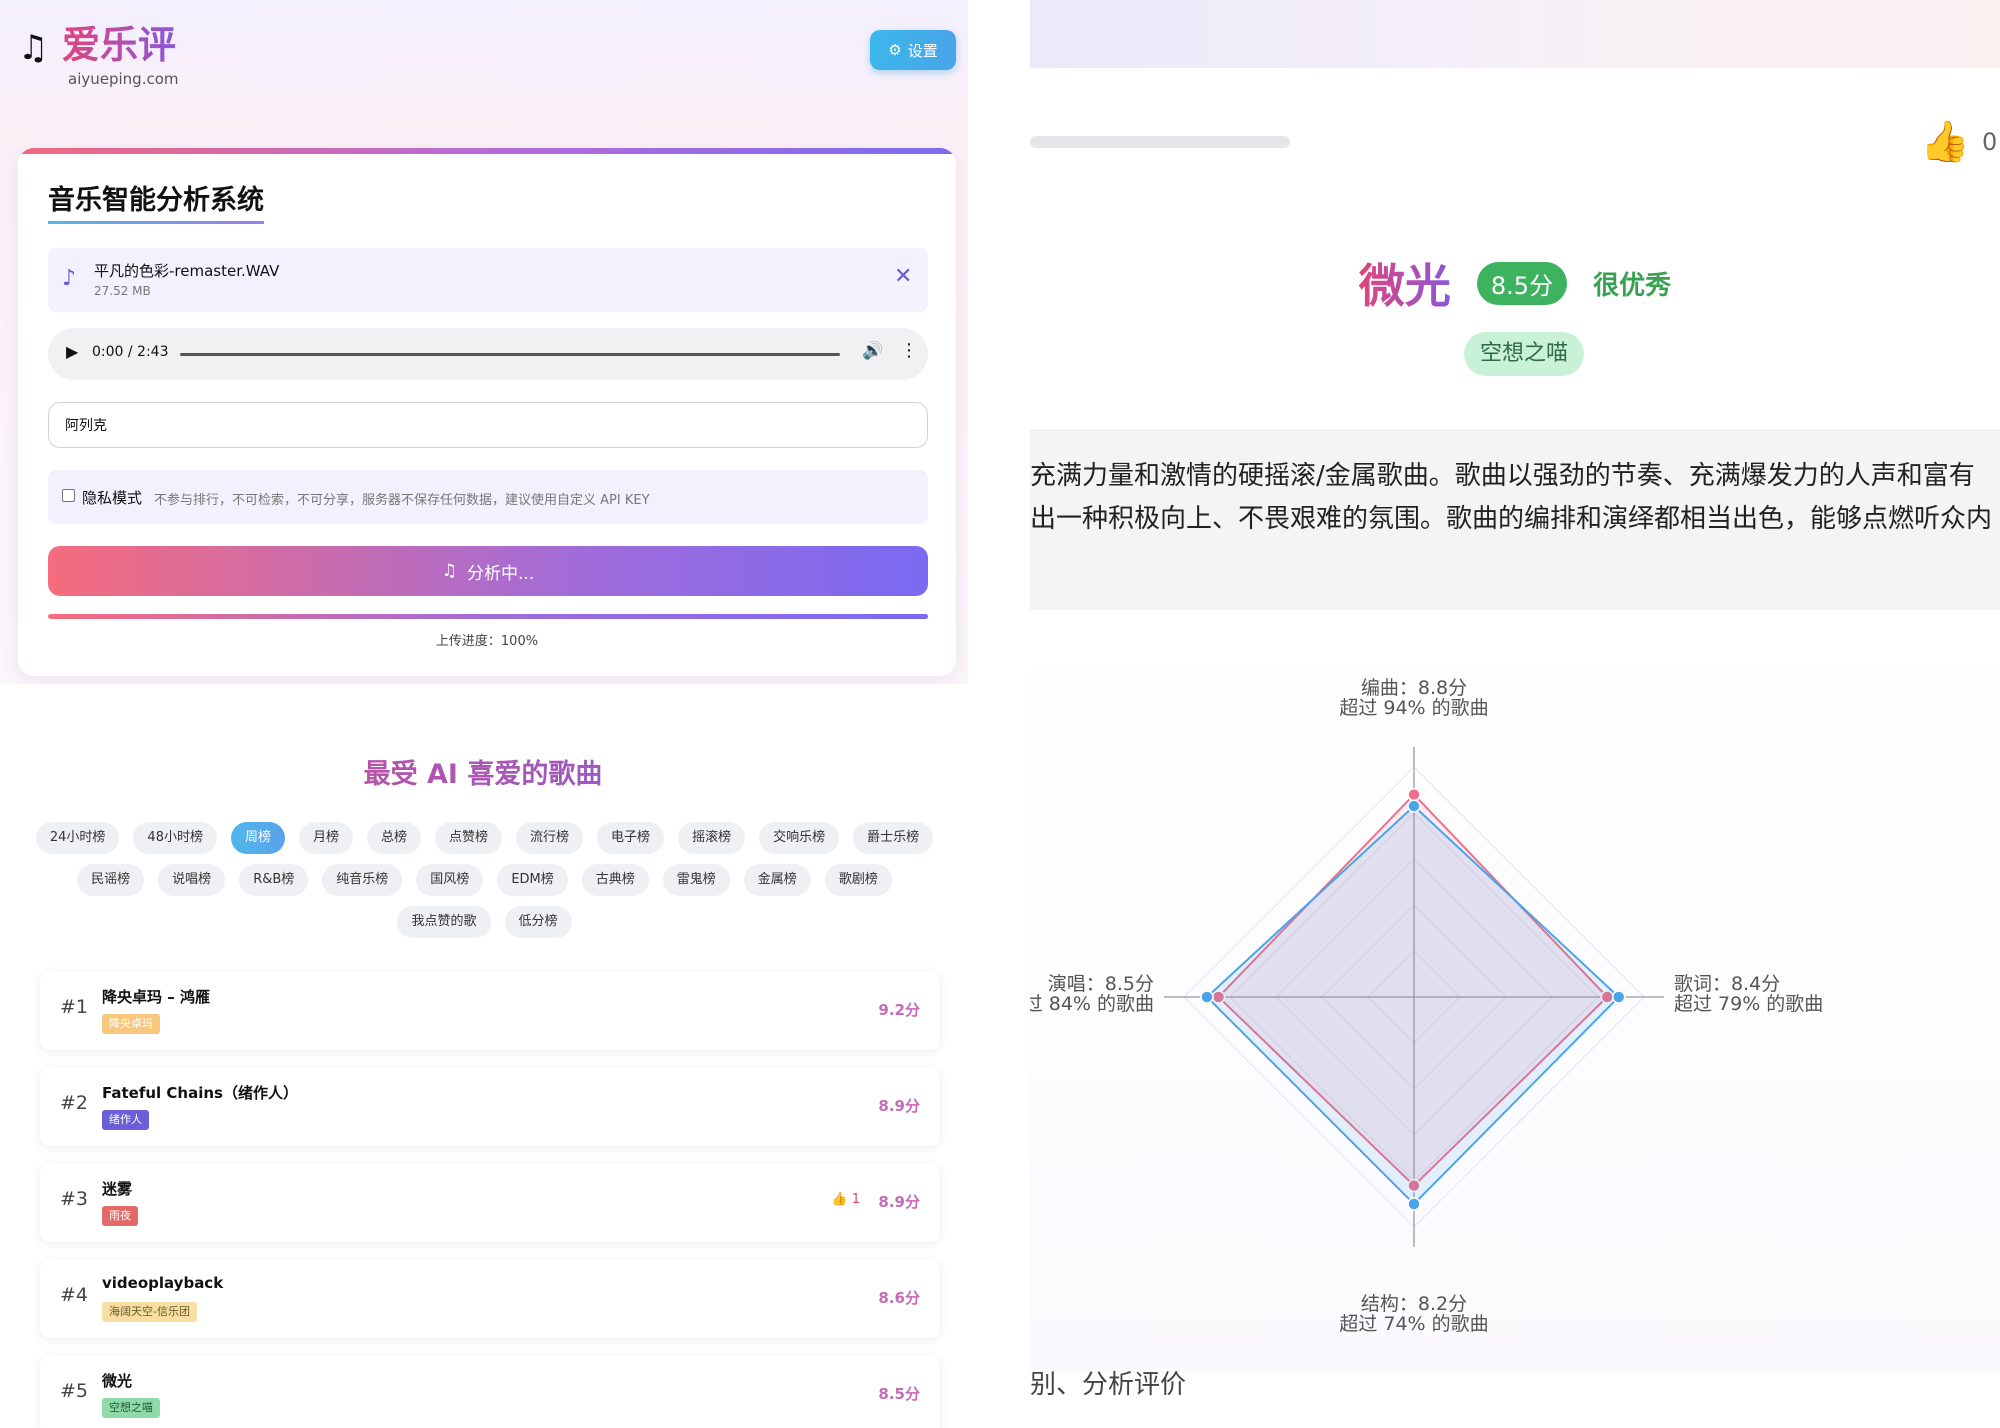 The height and width of the screenshot is (1428, 2000). I want to click on rank-score: 9.2分, so click(899, 1010).